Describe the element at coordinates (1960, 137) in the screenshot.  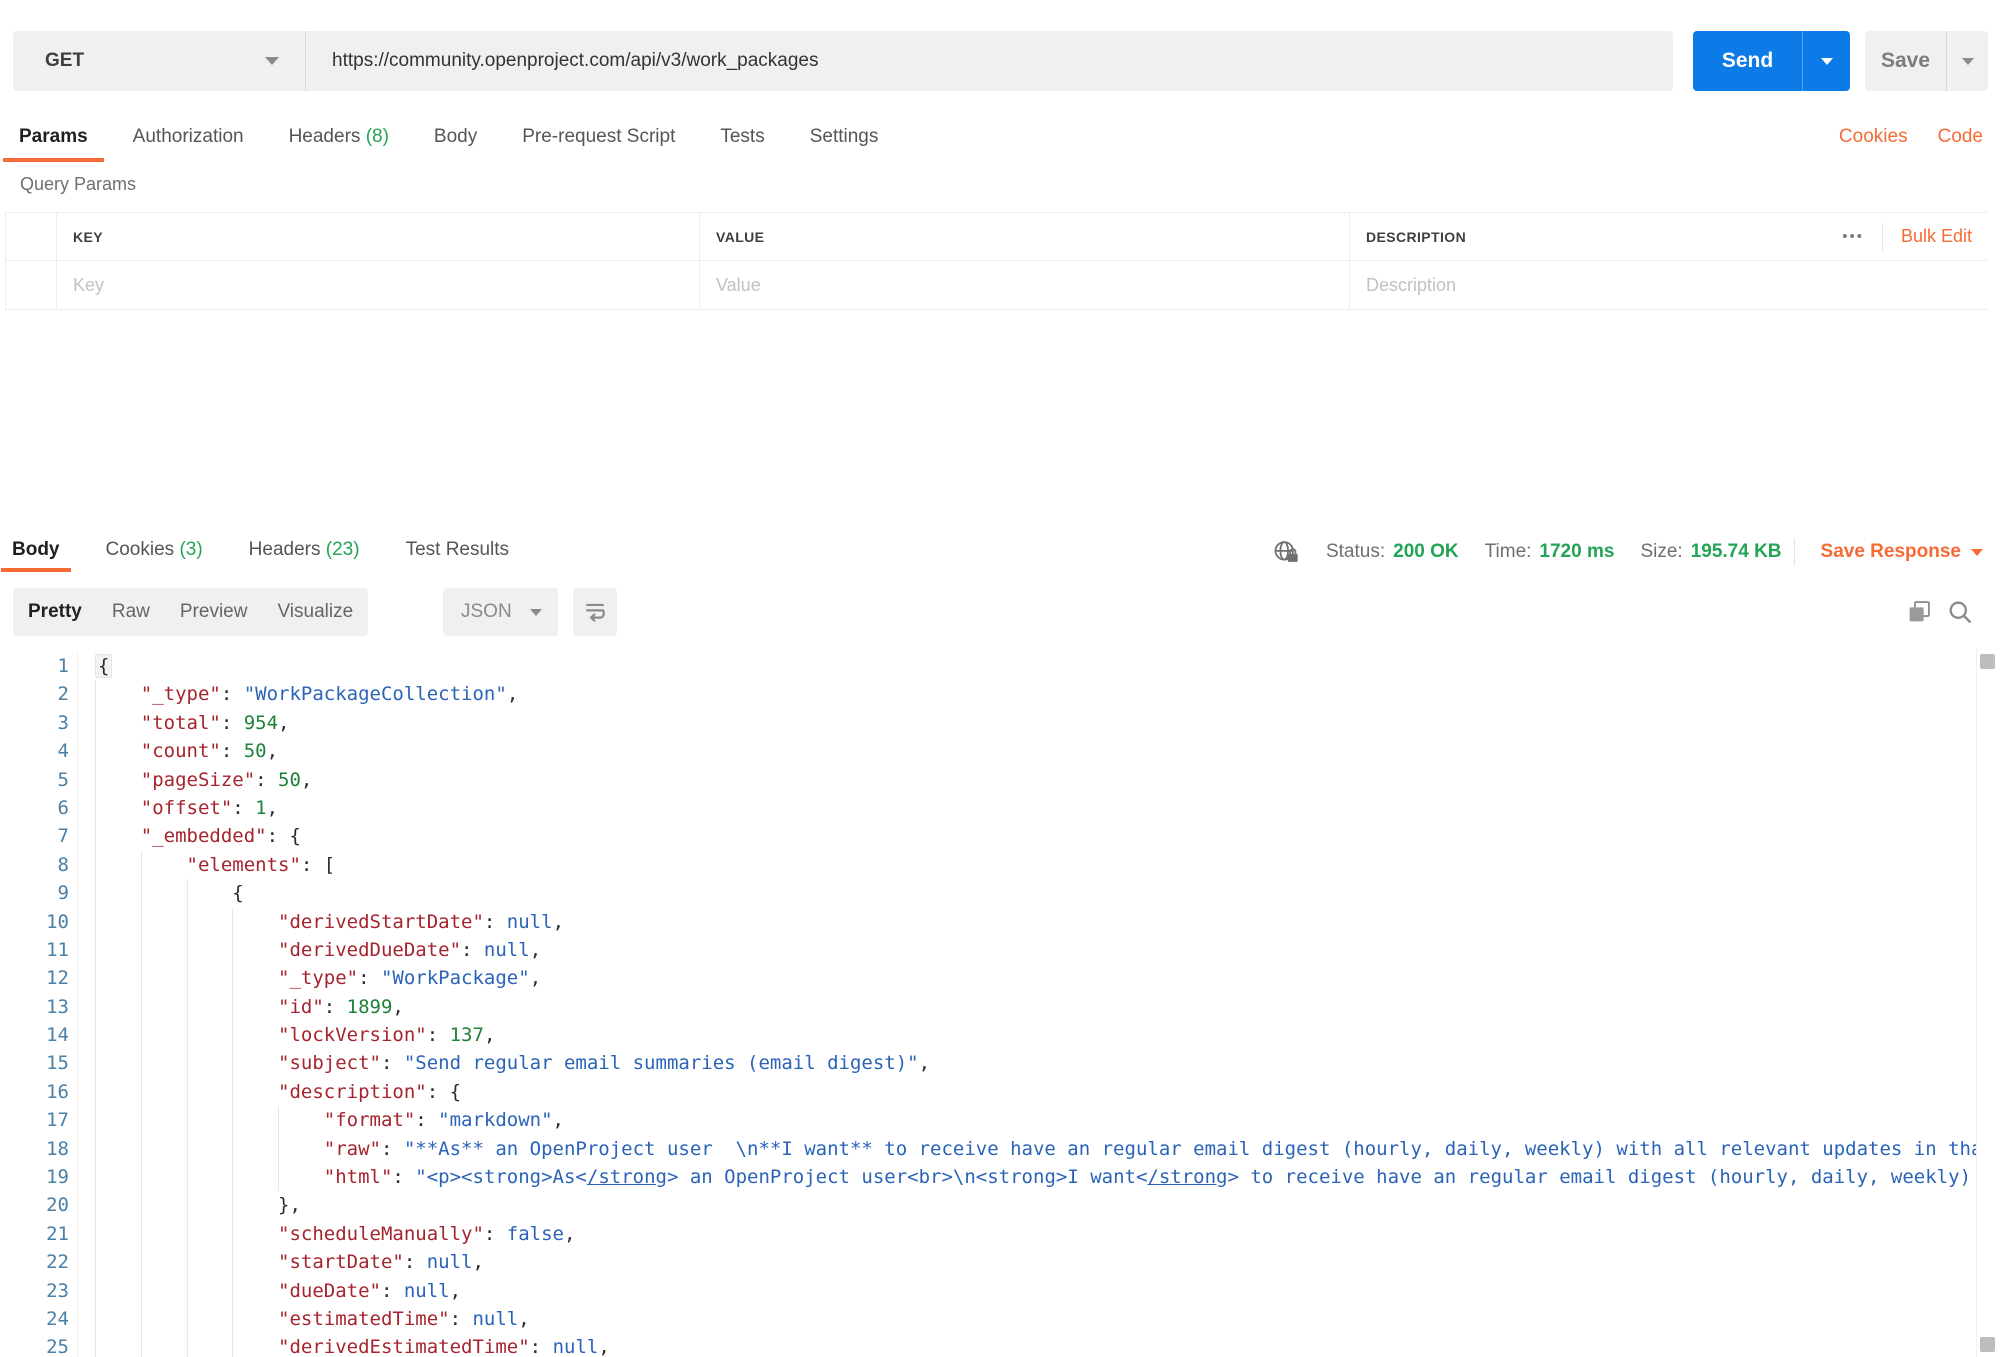
I see `code-link: Code` at that location.